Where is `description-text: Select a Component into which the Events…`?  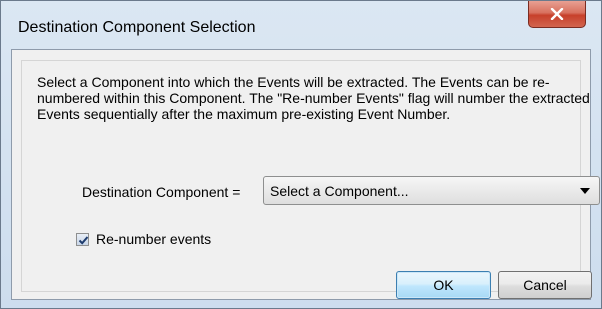 description-text: Select a Component into which the Events… is located at coordinates (313, 98).